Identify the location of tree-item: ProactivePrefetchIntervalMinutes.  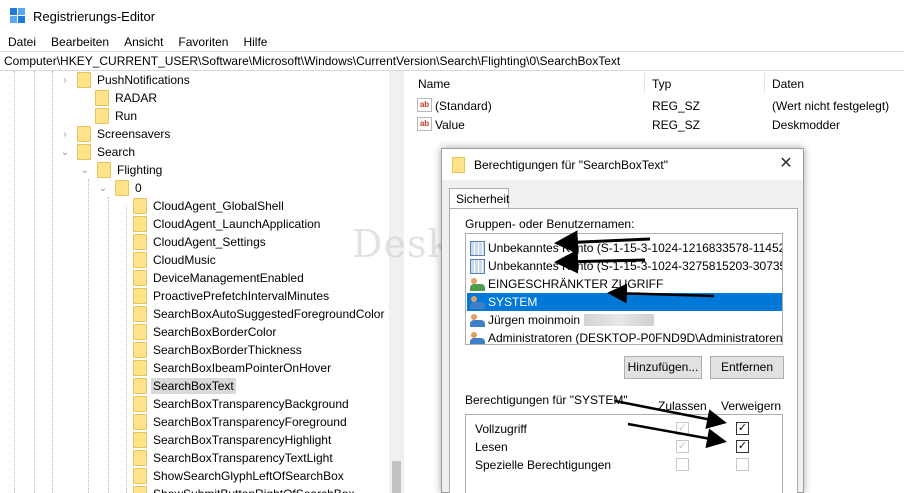
(222, 296).